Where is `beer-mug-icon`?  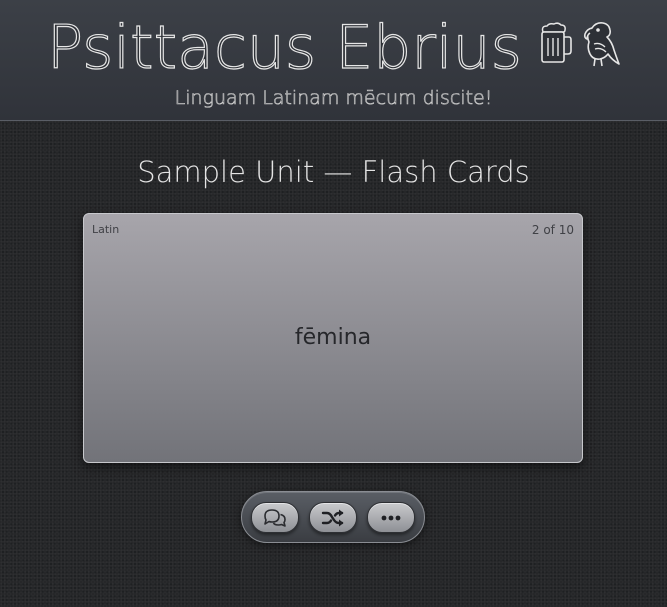
beer-mug-icon is located at coordinates (556, 42).